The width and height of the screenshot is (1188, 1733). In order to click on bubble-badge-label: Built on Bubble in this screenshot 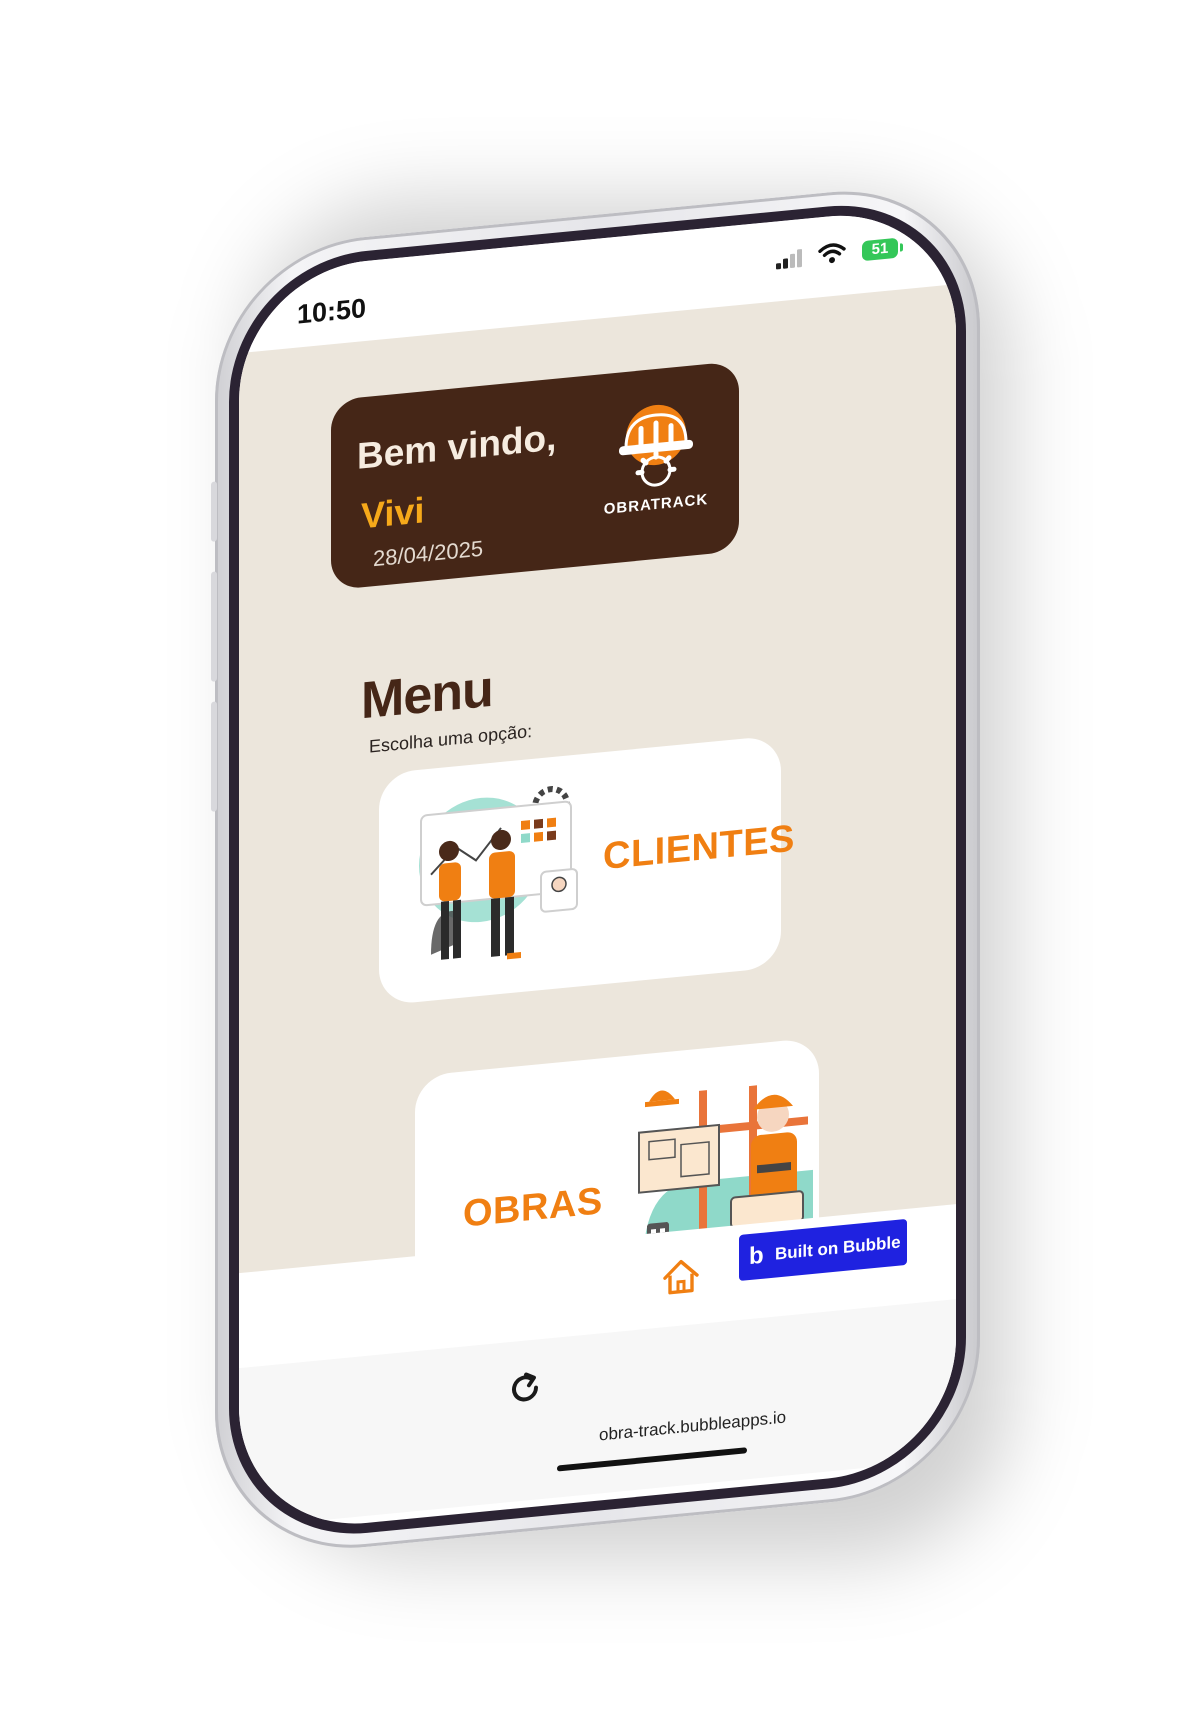, I will do `click(838, 1248)`.